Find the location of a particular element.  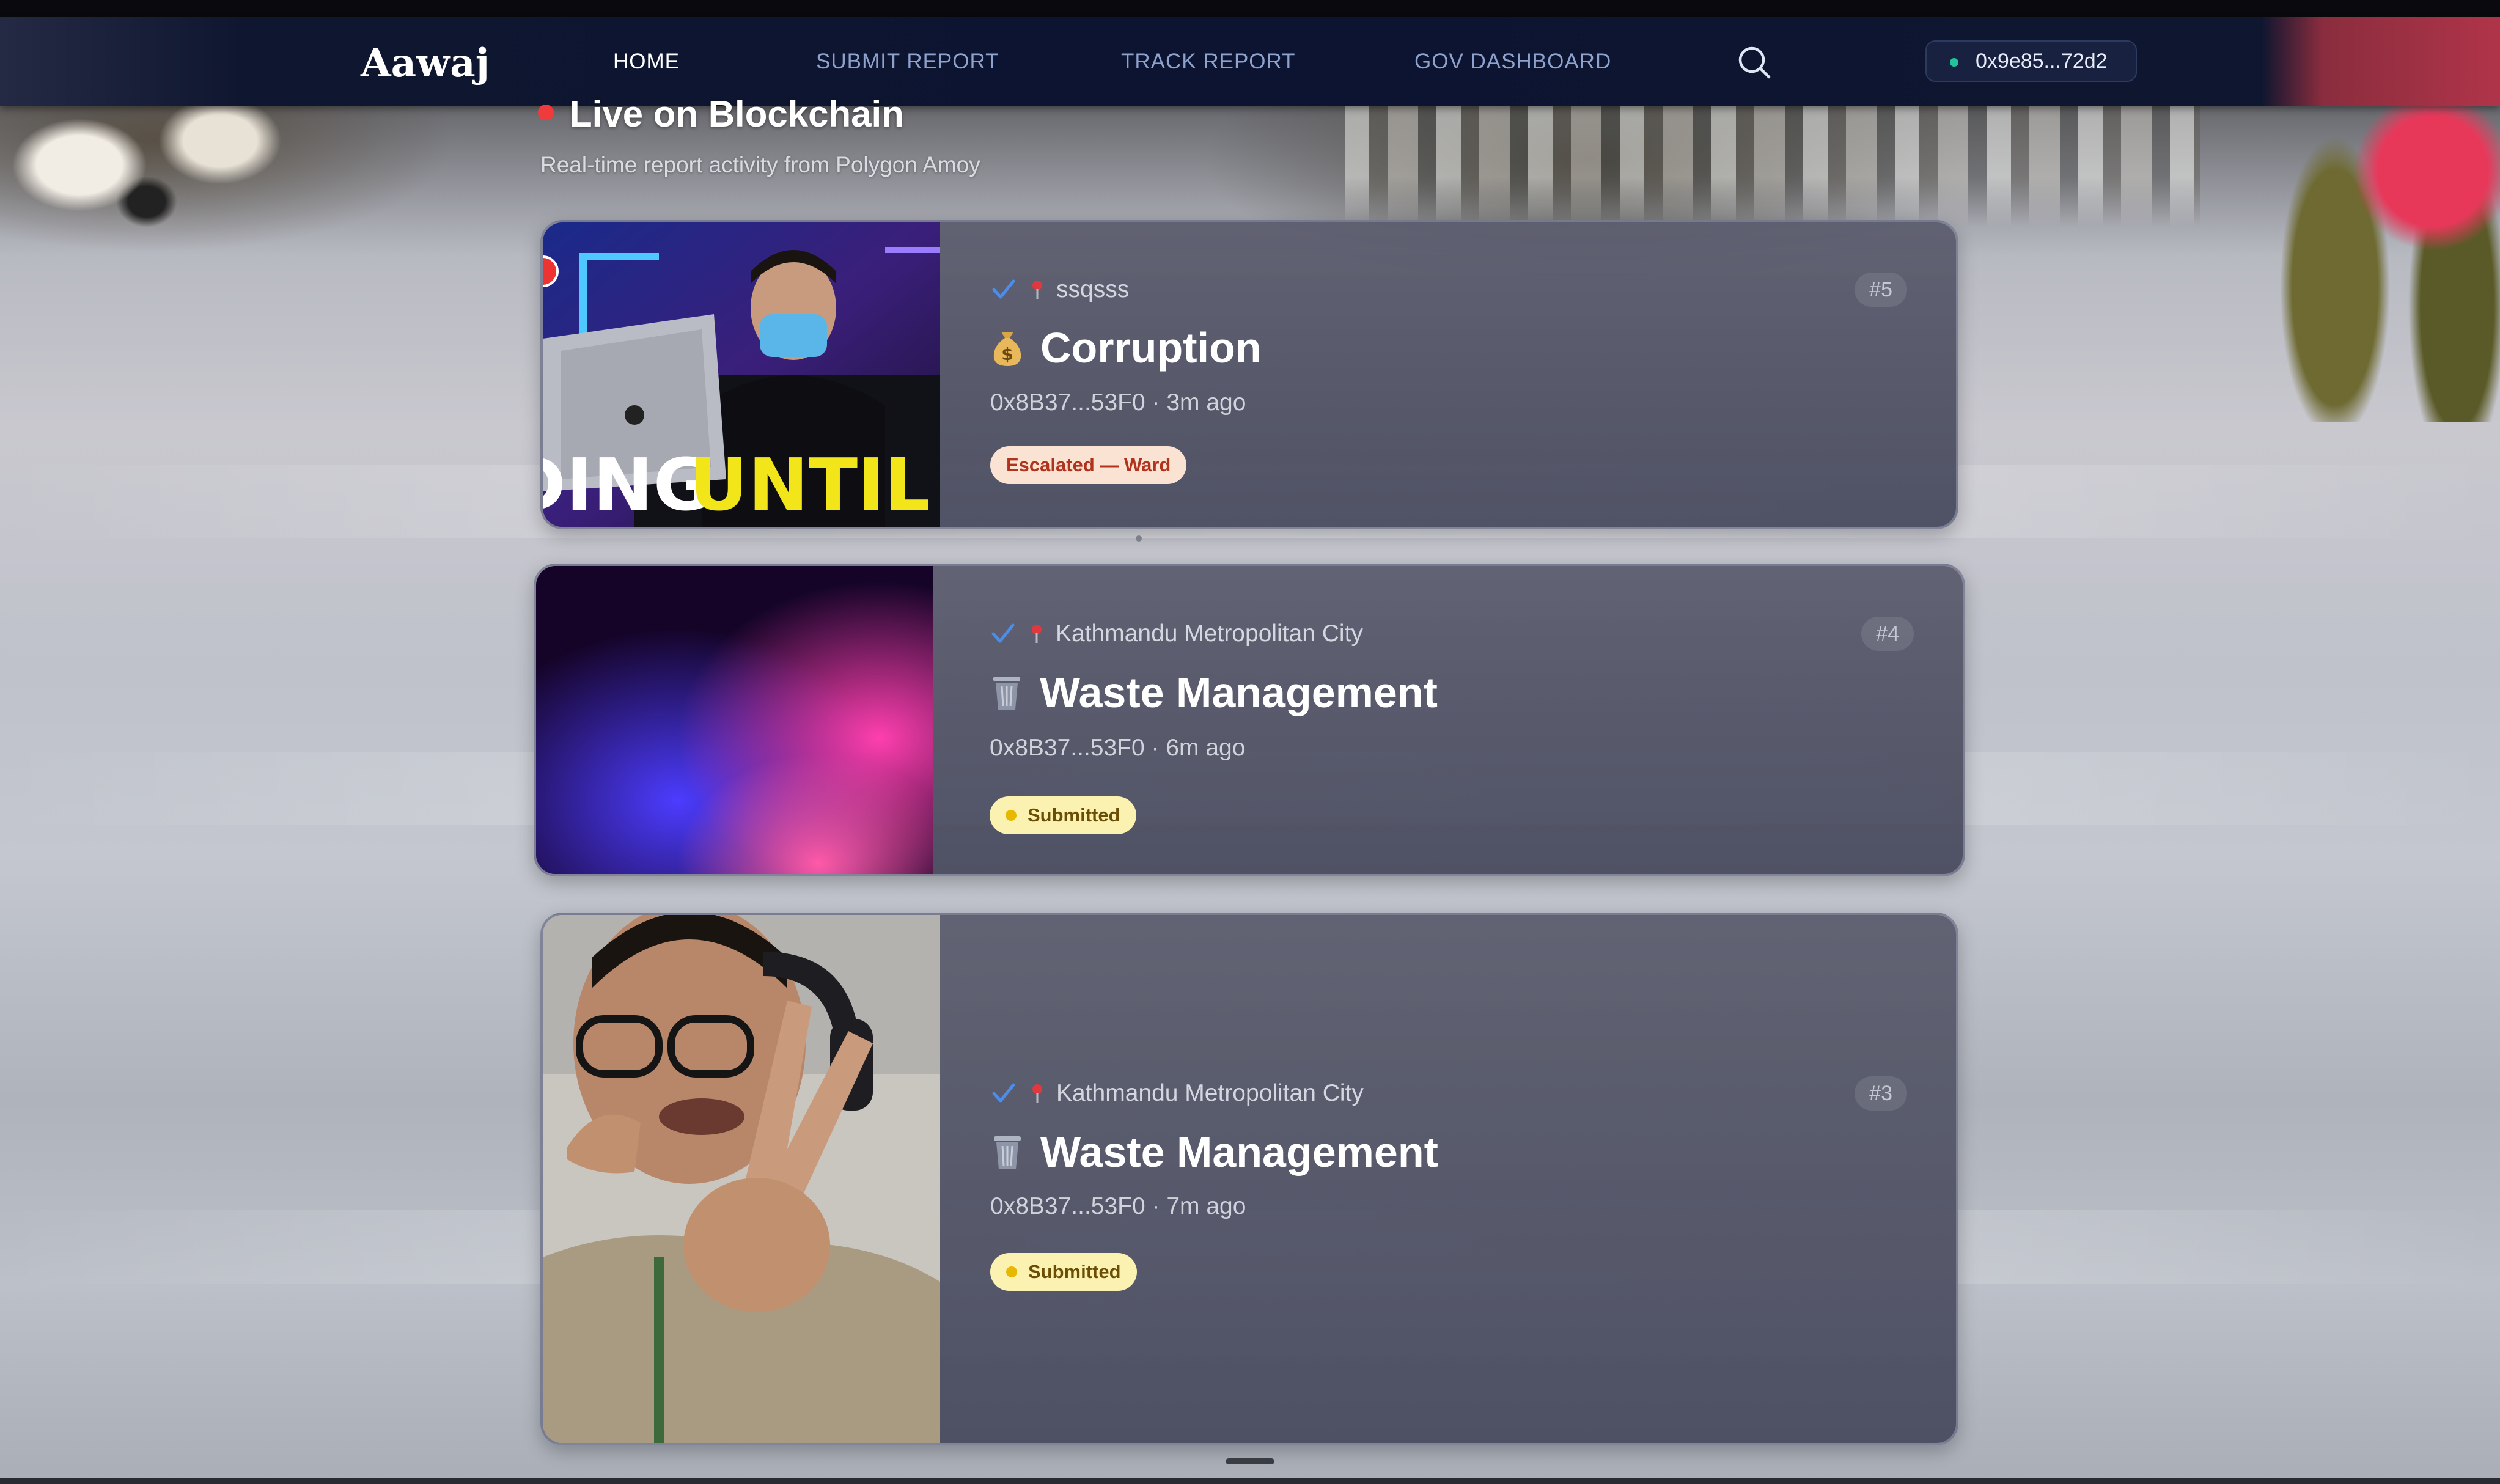

report-reporter-time: 0x8B37...53F0 · 7m ago is located at coordinates (1118, 1206).